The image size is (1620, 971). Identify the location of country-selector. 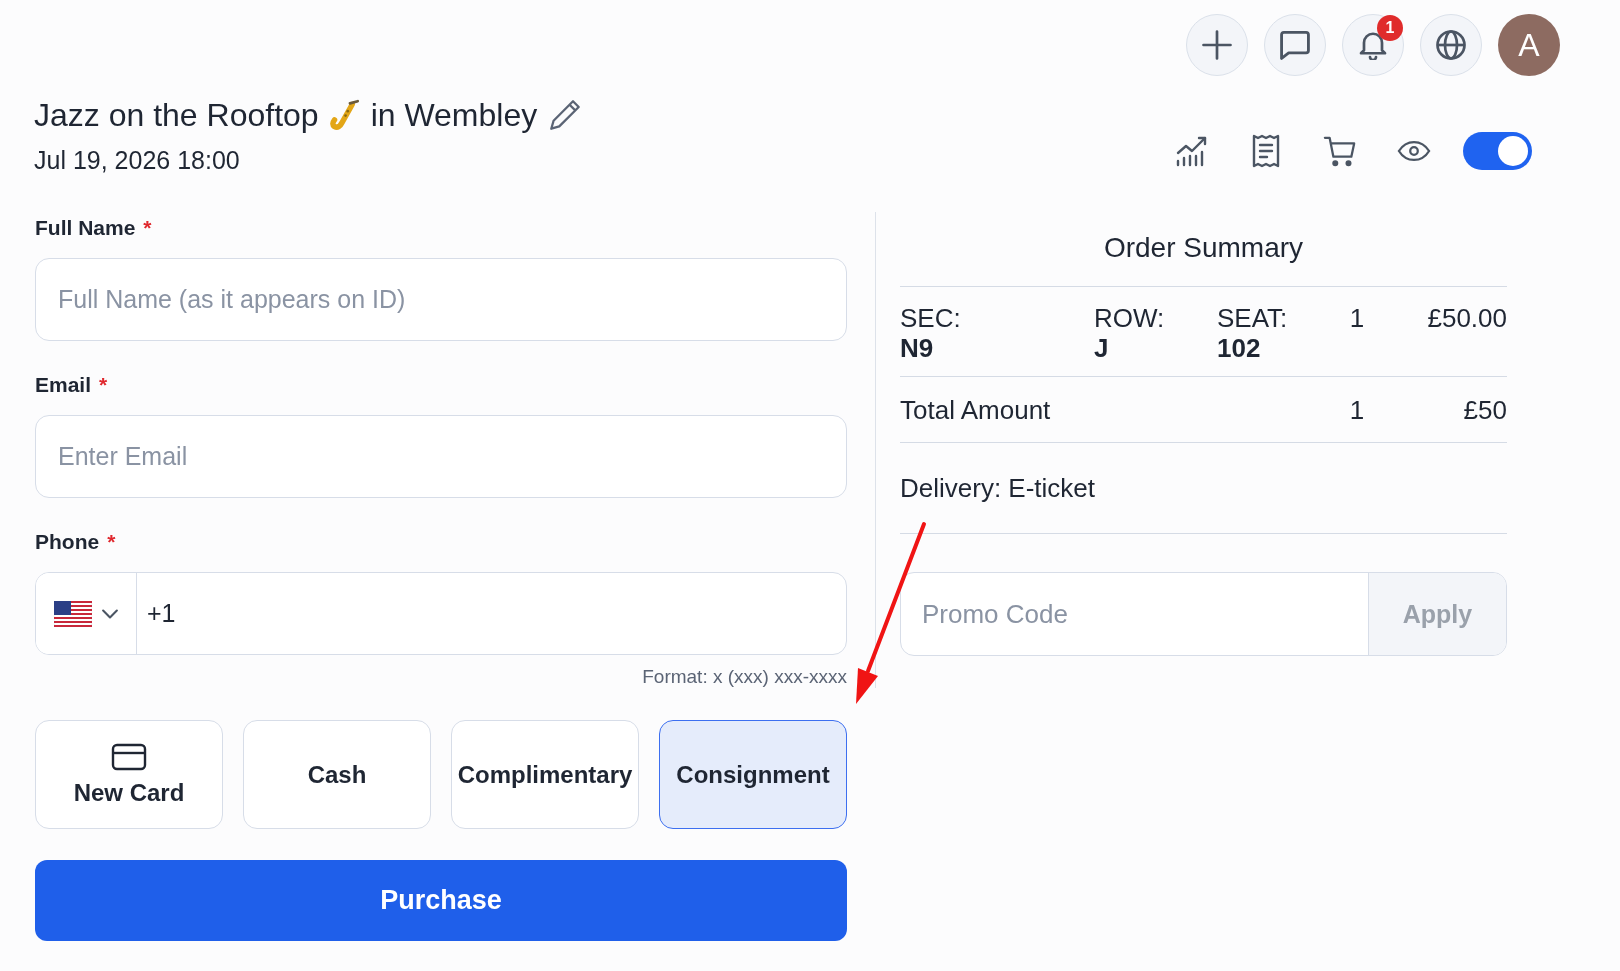
(86, 613).